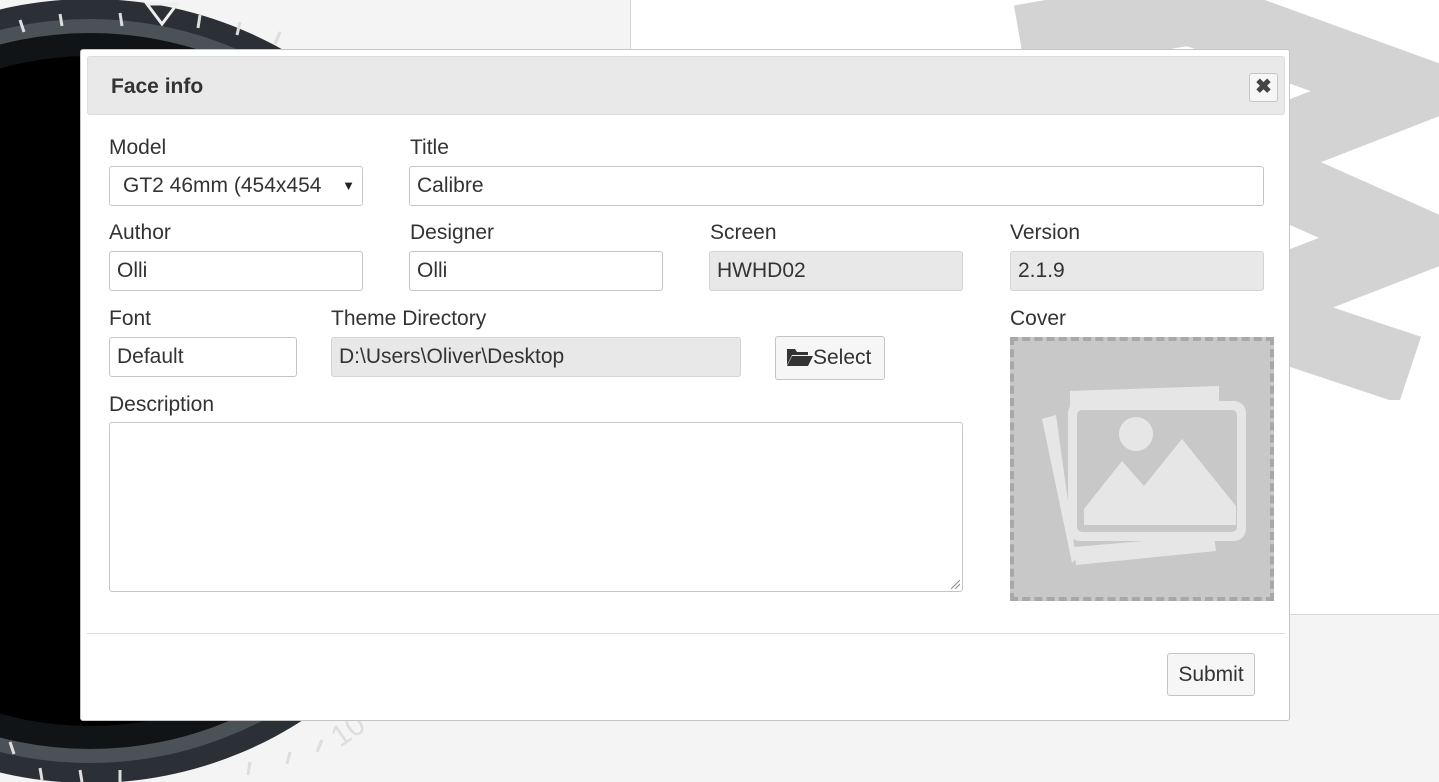 The height and width of the screenshot is (782, 1439). Describe the element at coordinates (955, 584) in the screenshot. I see `resize-grip-icon` at that location.